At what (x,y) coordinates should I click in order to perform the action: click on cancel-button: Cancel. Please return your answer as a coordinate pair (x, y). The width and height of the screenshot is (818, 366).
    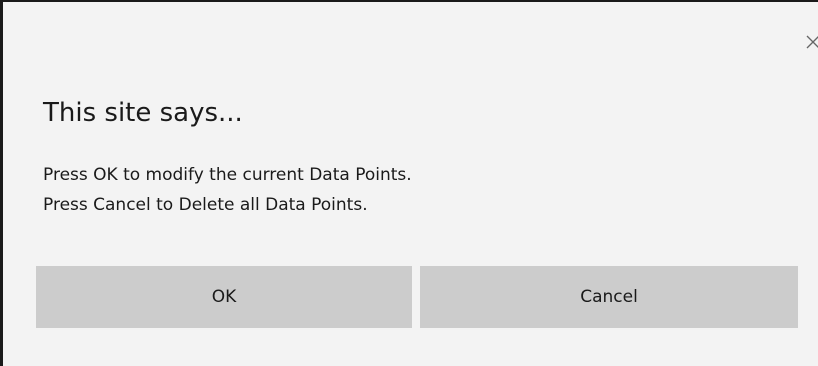
    Looking at the image, I should click on (609, 297).